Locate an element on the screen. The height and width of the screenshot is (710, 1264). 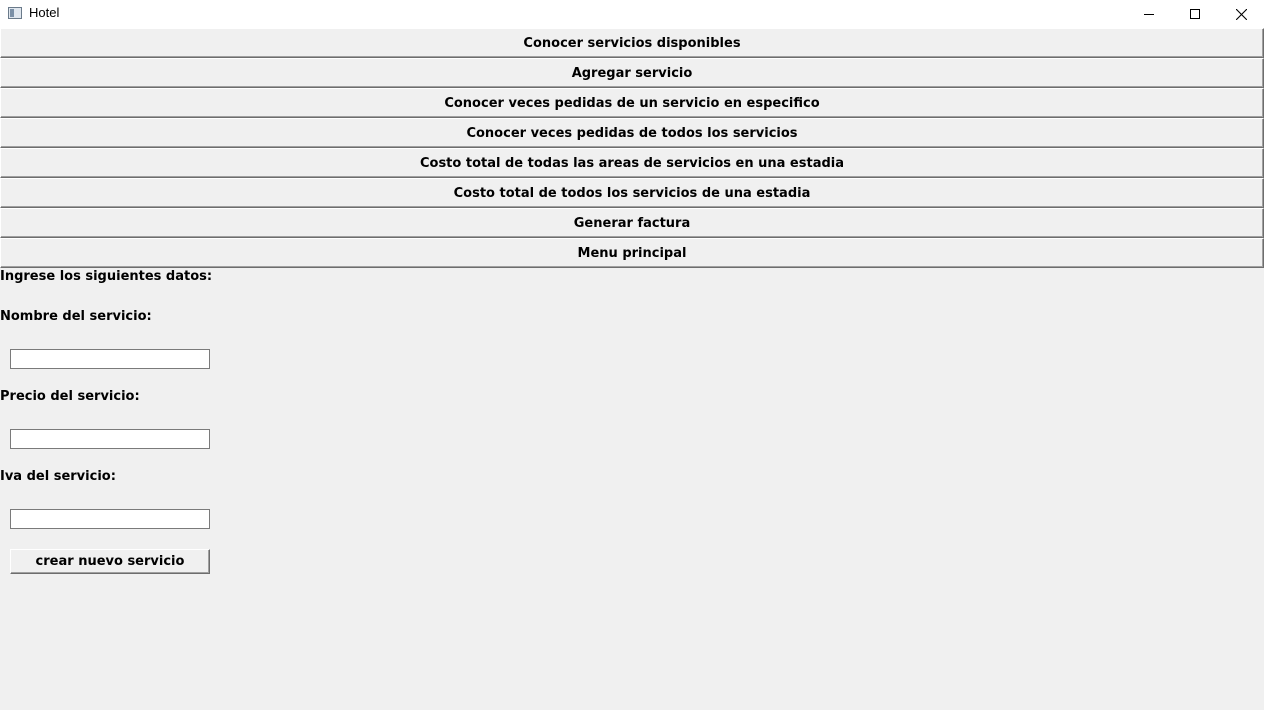
close-icon is located at coordinates (1241, 14).